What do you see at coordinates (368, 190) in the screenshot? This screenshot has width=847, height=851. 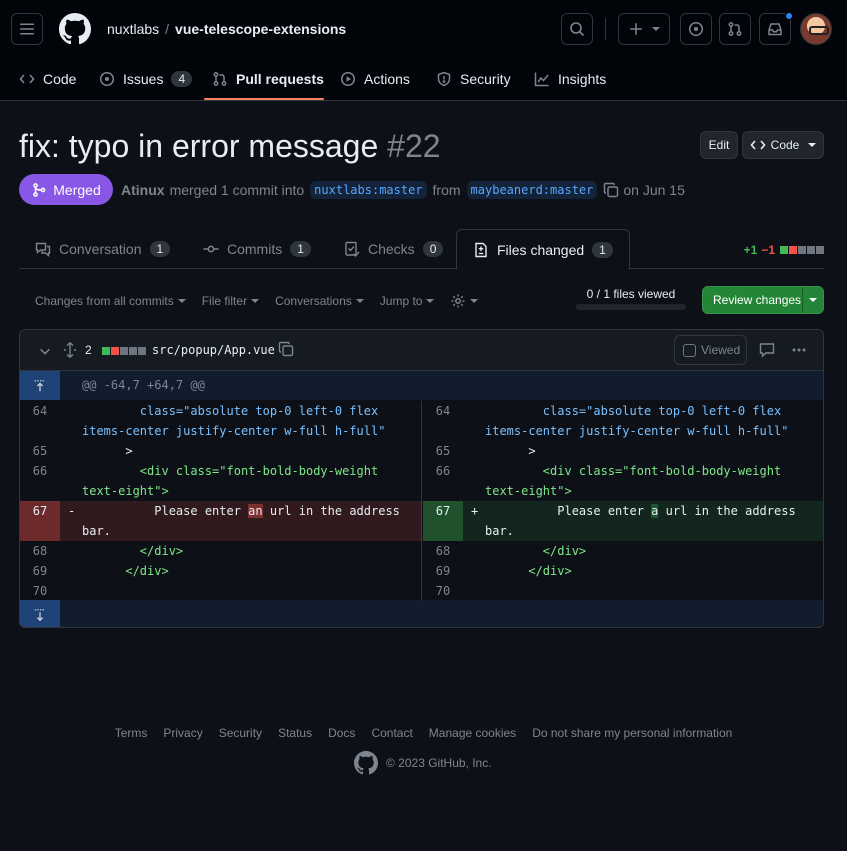 I see `base-branch: nuxtlabs:master` at bounding box center [368, 190].